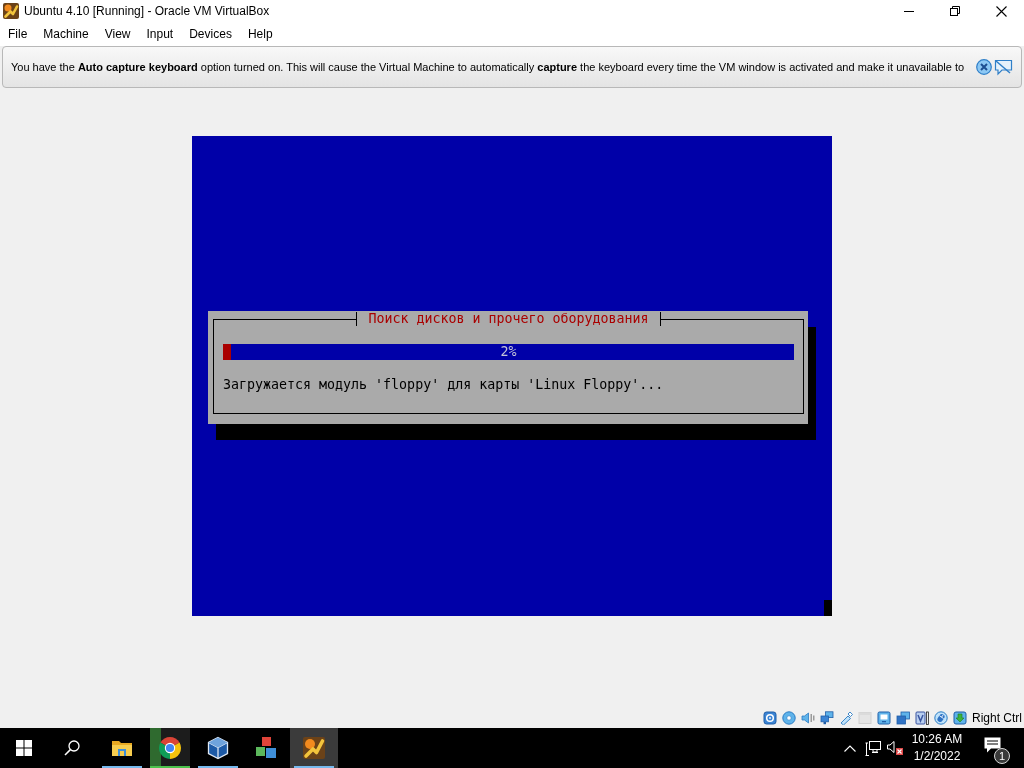 This screenshot has width=1024, height=768. I want to click on crossed-bubble-icon, so click(1003, 67).